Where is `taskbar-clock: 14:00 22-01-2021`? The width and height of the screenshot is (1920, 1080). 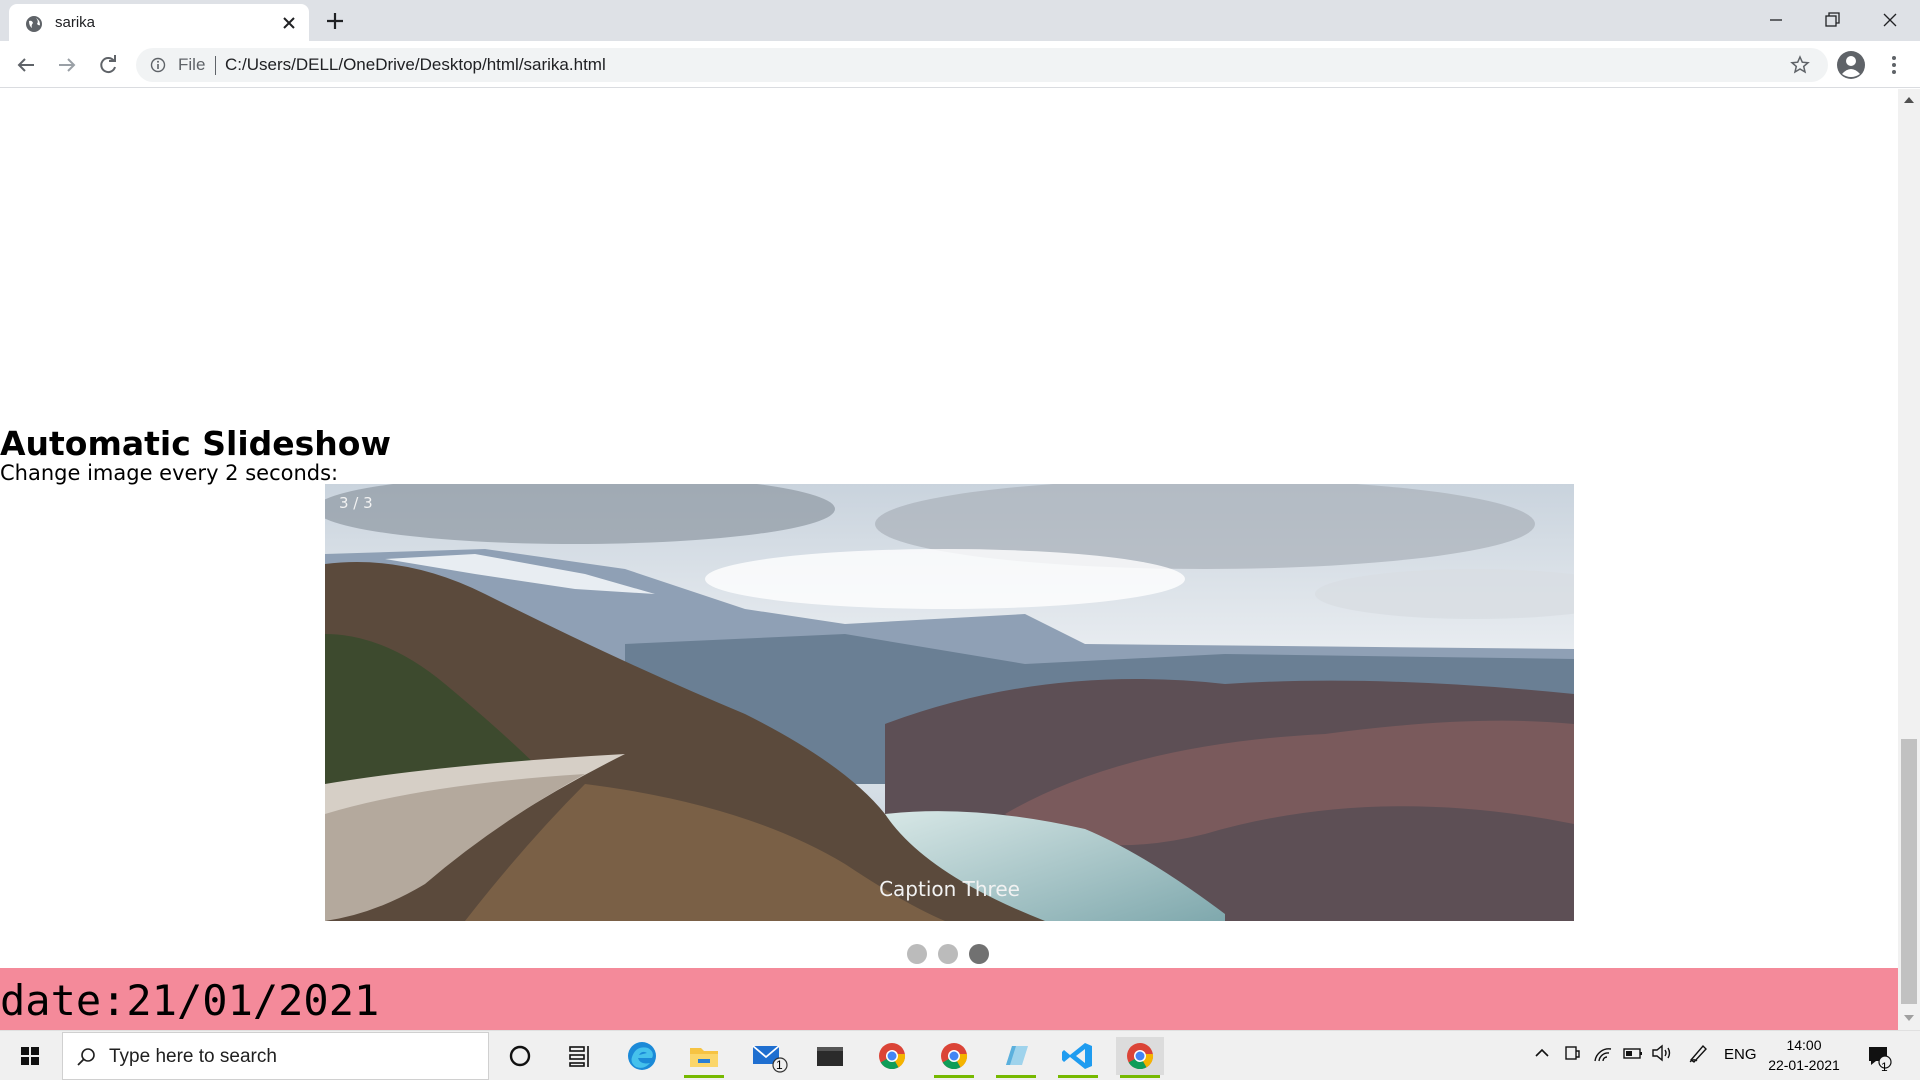 taskbar-clock: 14:00 22-01-2021 is located at coordinates (1804, 1055).